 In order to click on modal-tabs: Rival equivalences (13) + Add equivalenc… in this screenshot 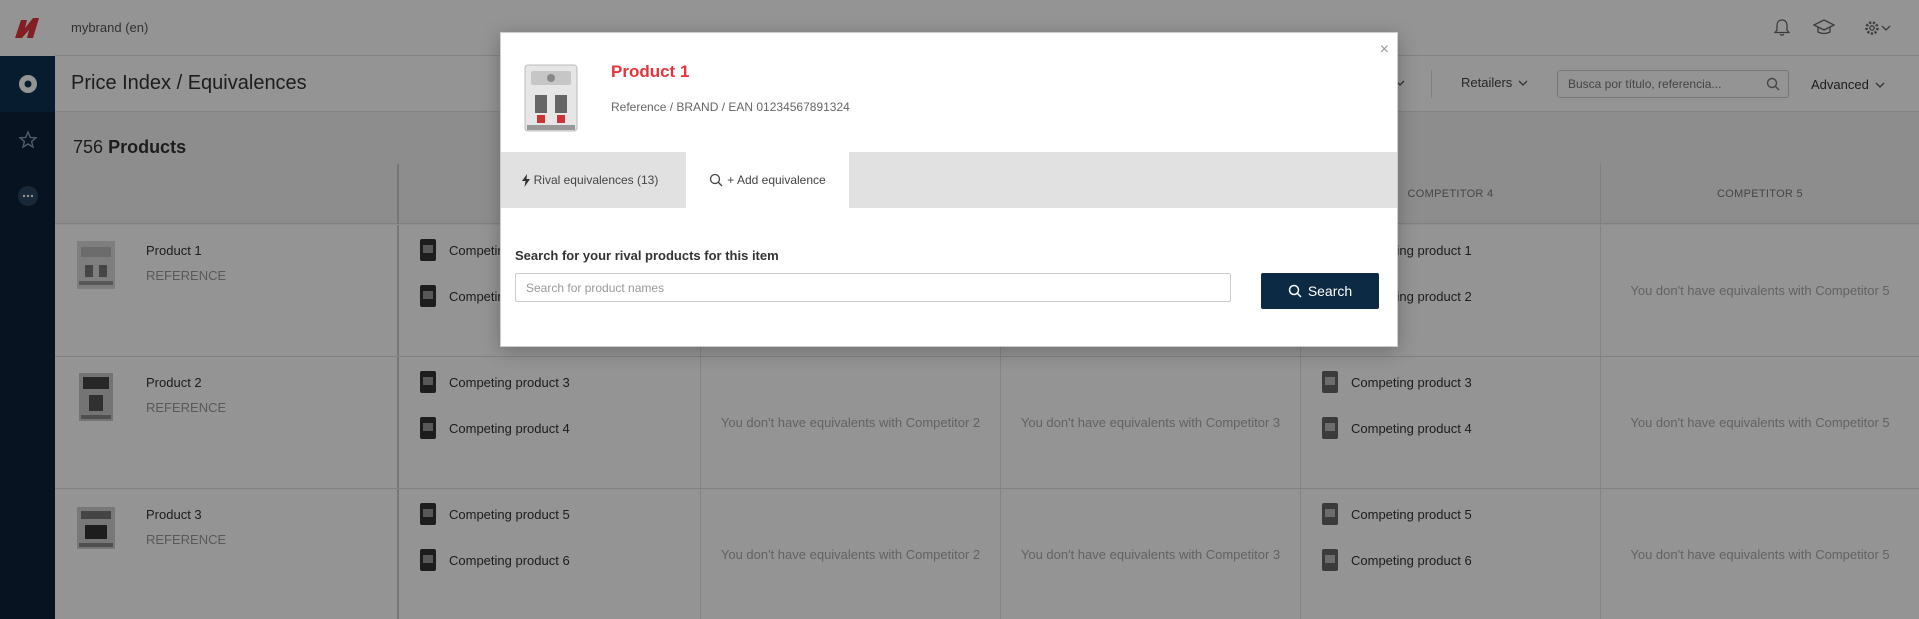, I will do `click(949, 180)`.